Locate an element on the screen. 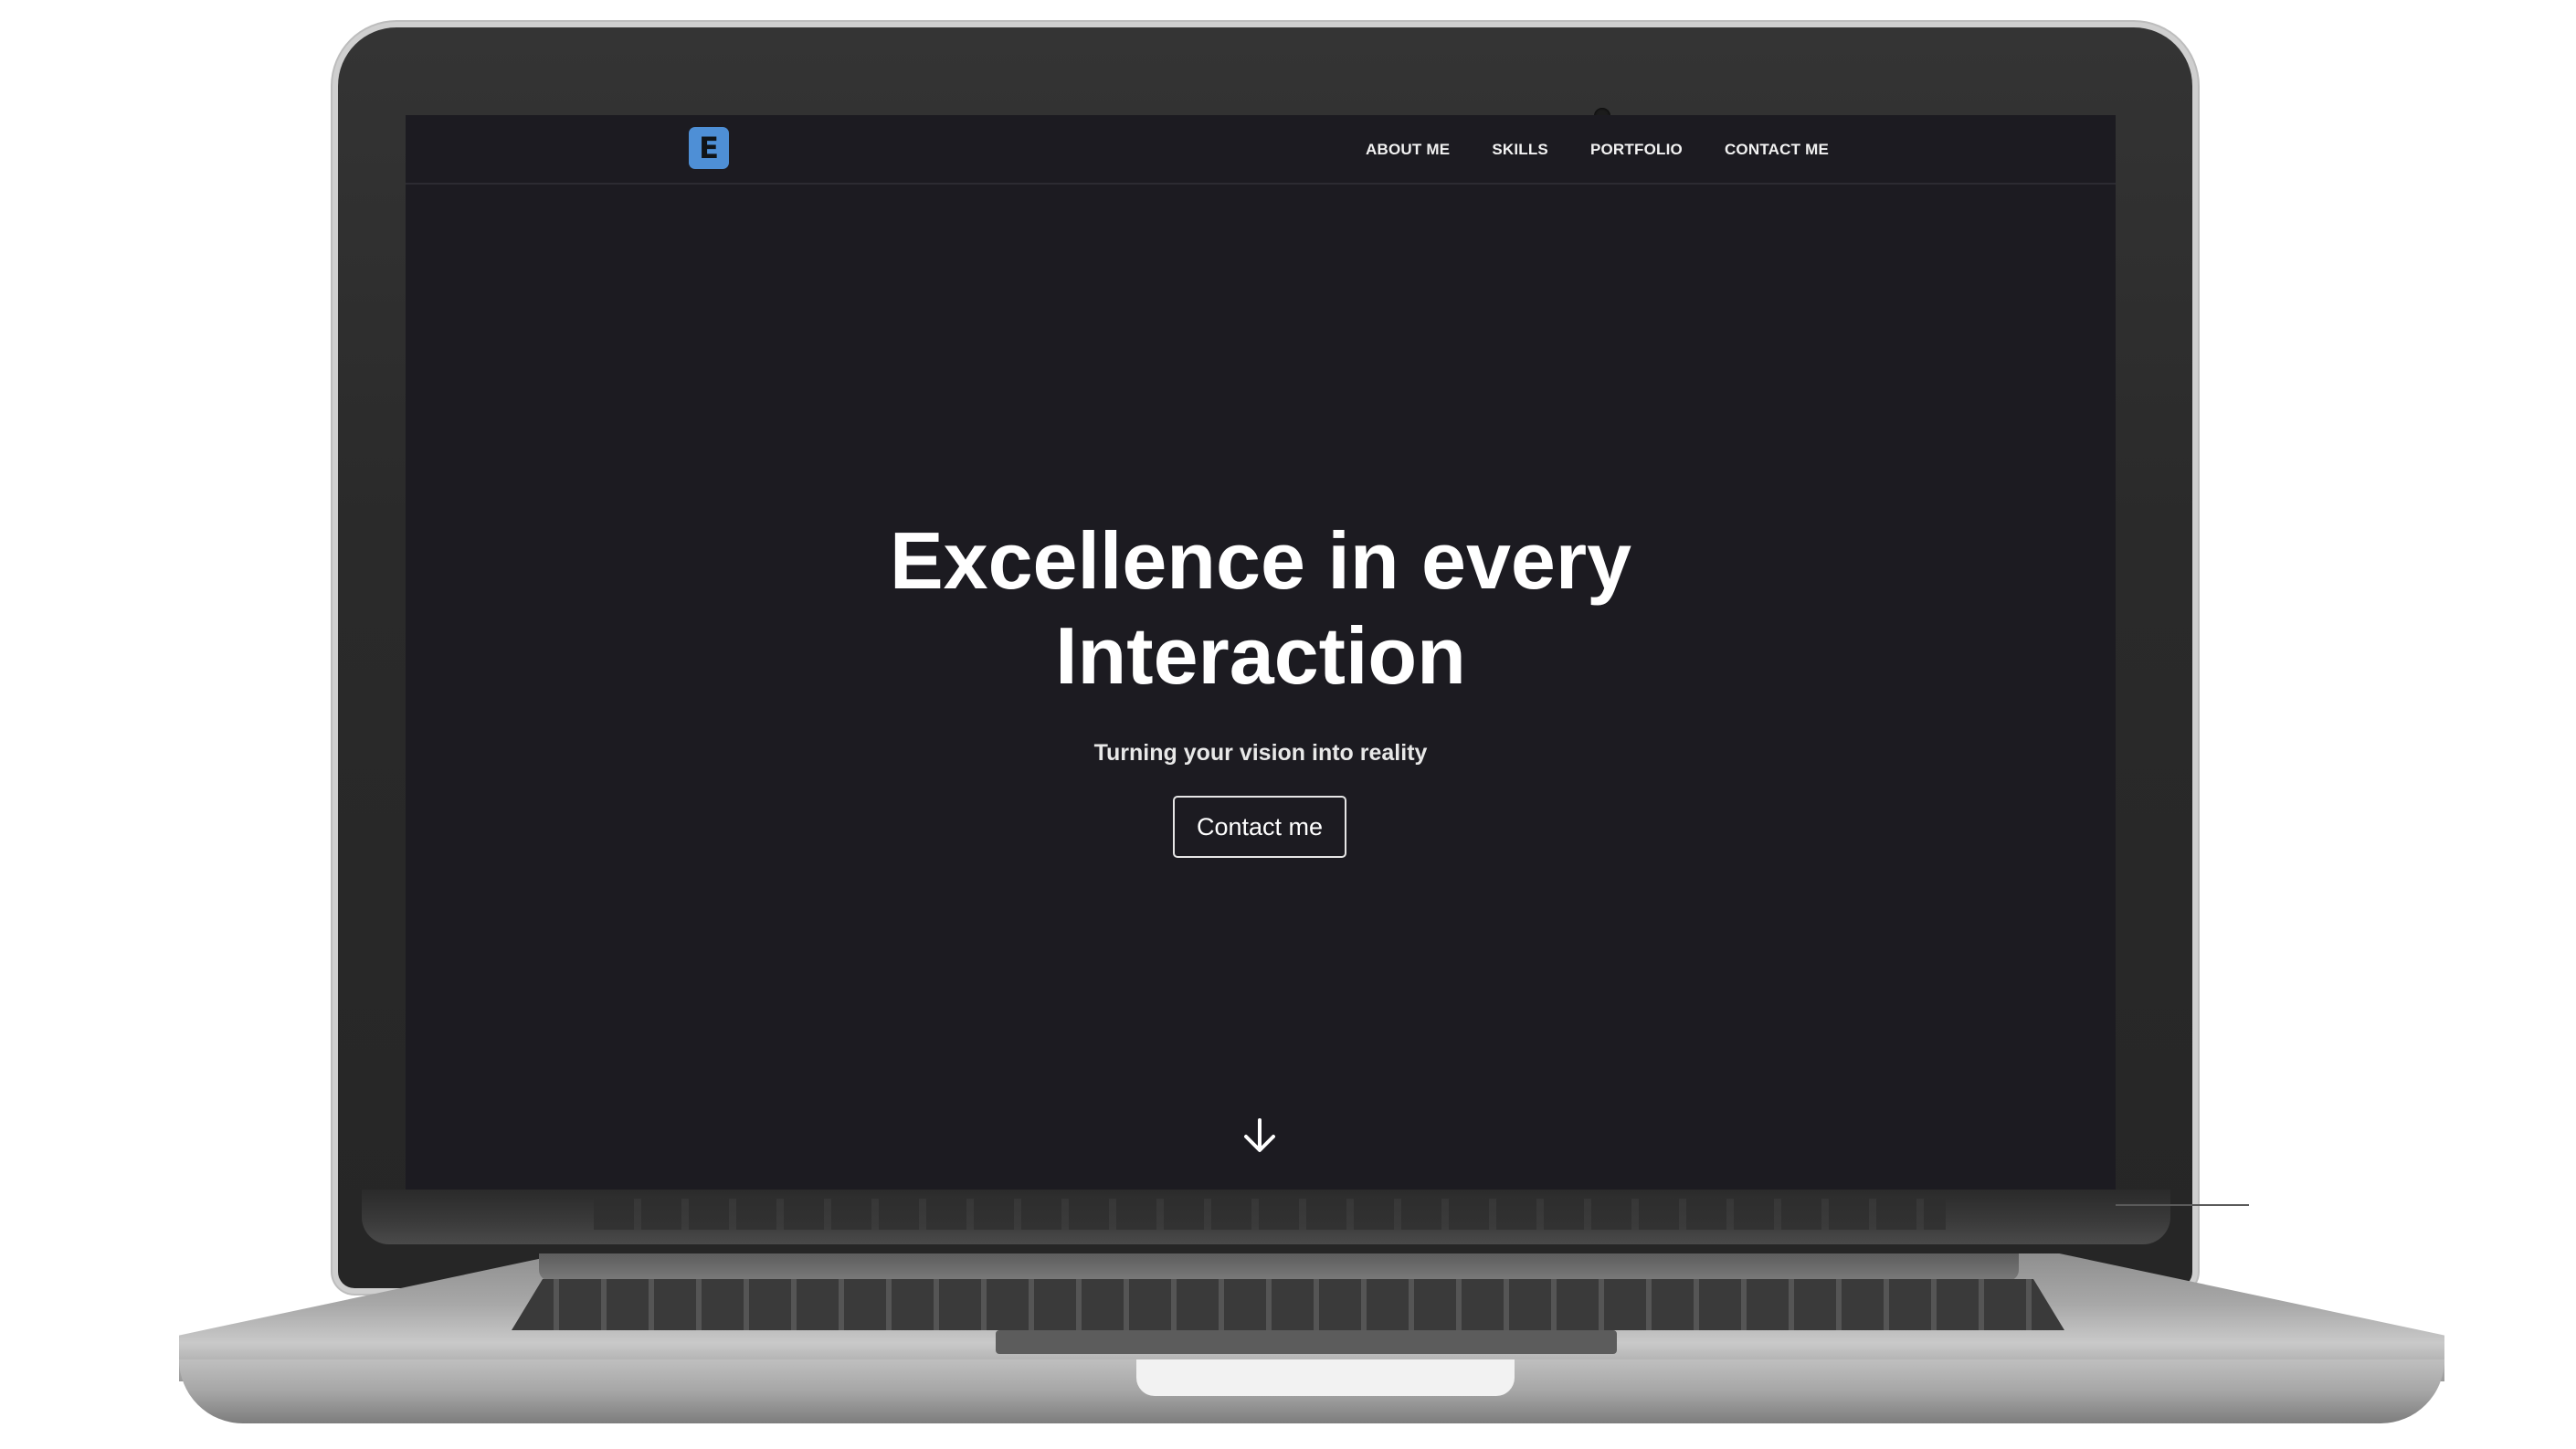 Image resolution: width=2576 pixels, height=1449 pixels. hero-title: Excellence in every Interaction is located at coordinates (1261, 608).